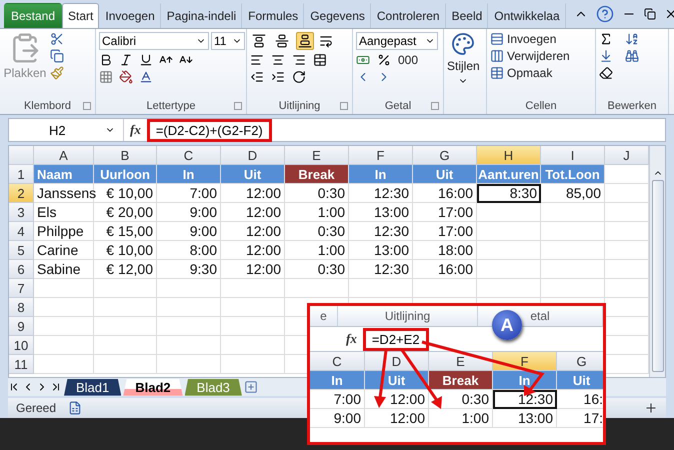 The image size is (674, 450). What do you see at coordinates (21, 270) in the screenshot?
I see `row-header: 6` at bounding box center [21, 270].